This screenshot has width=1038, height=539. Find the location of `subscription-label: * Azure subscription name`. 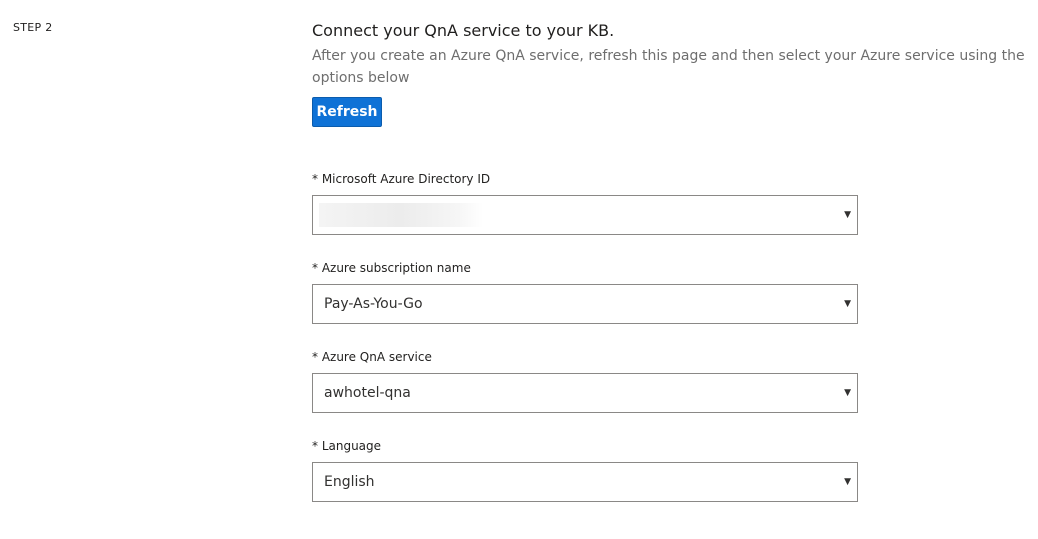

subscription-label: * Azure subscription name is located at coordinates (391, 268).